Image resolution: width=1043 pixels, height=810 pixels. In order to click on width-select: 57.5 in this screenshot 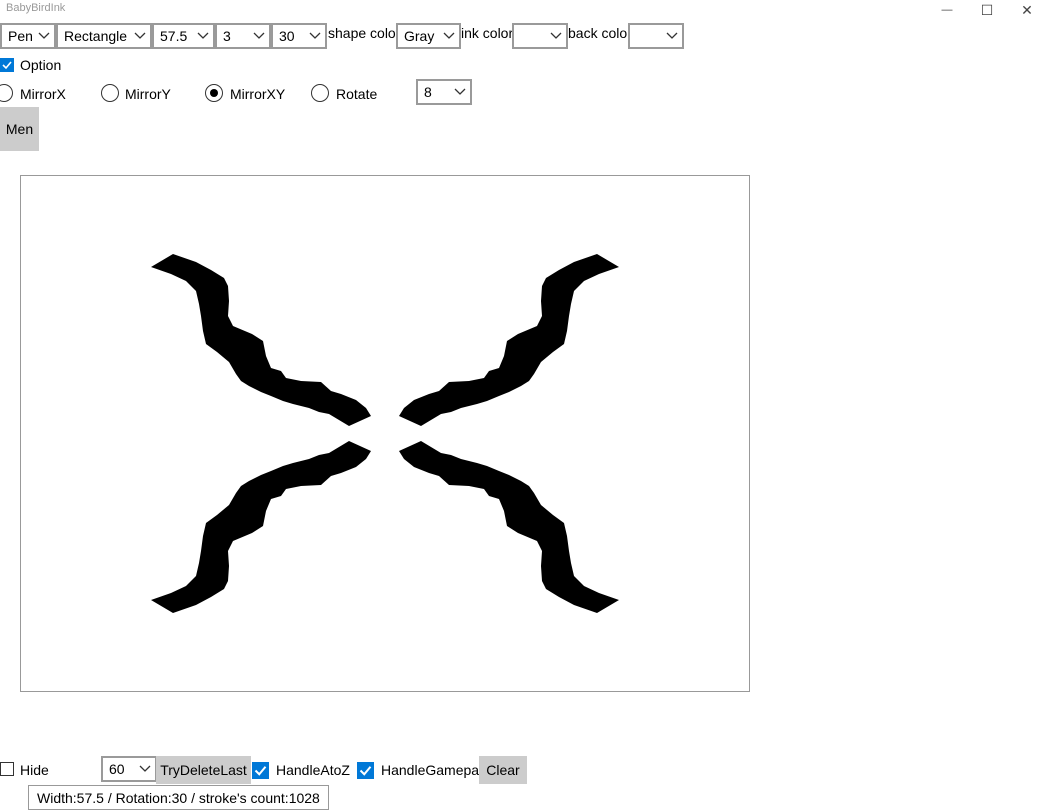, I will do `click(183, 36)`.